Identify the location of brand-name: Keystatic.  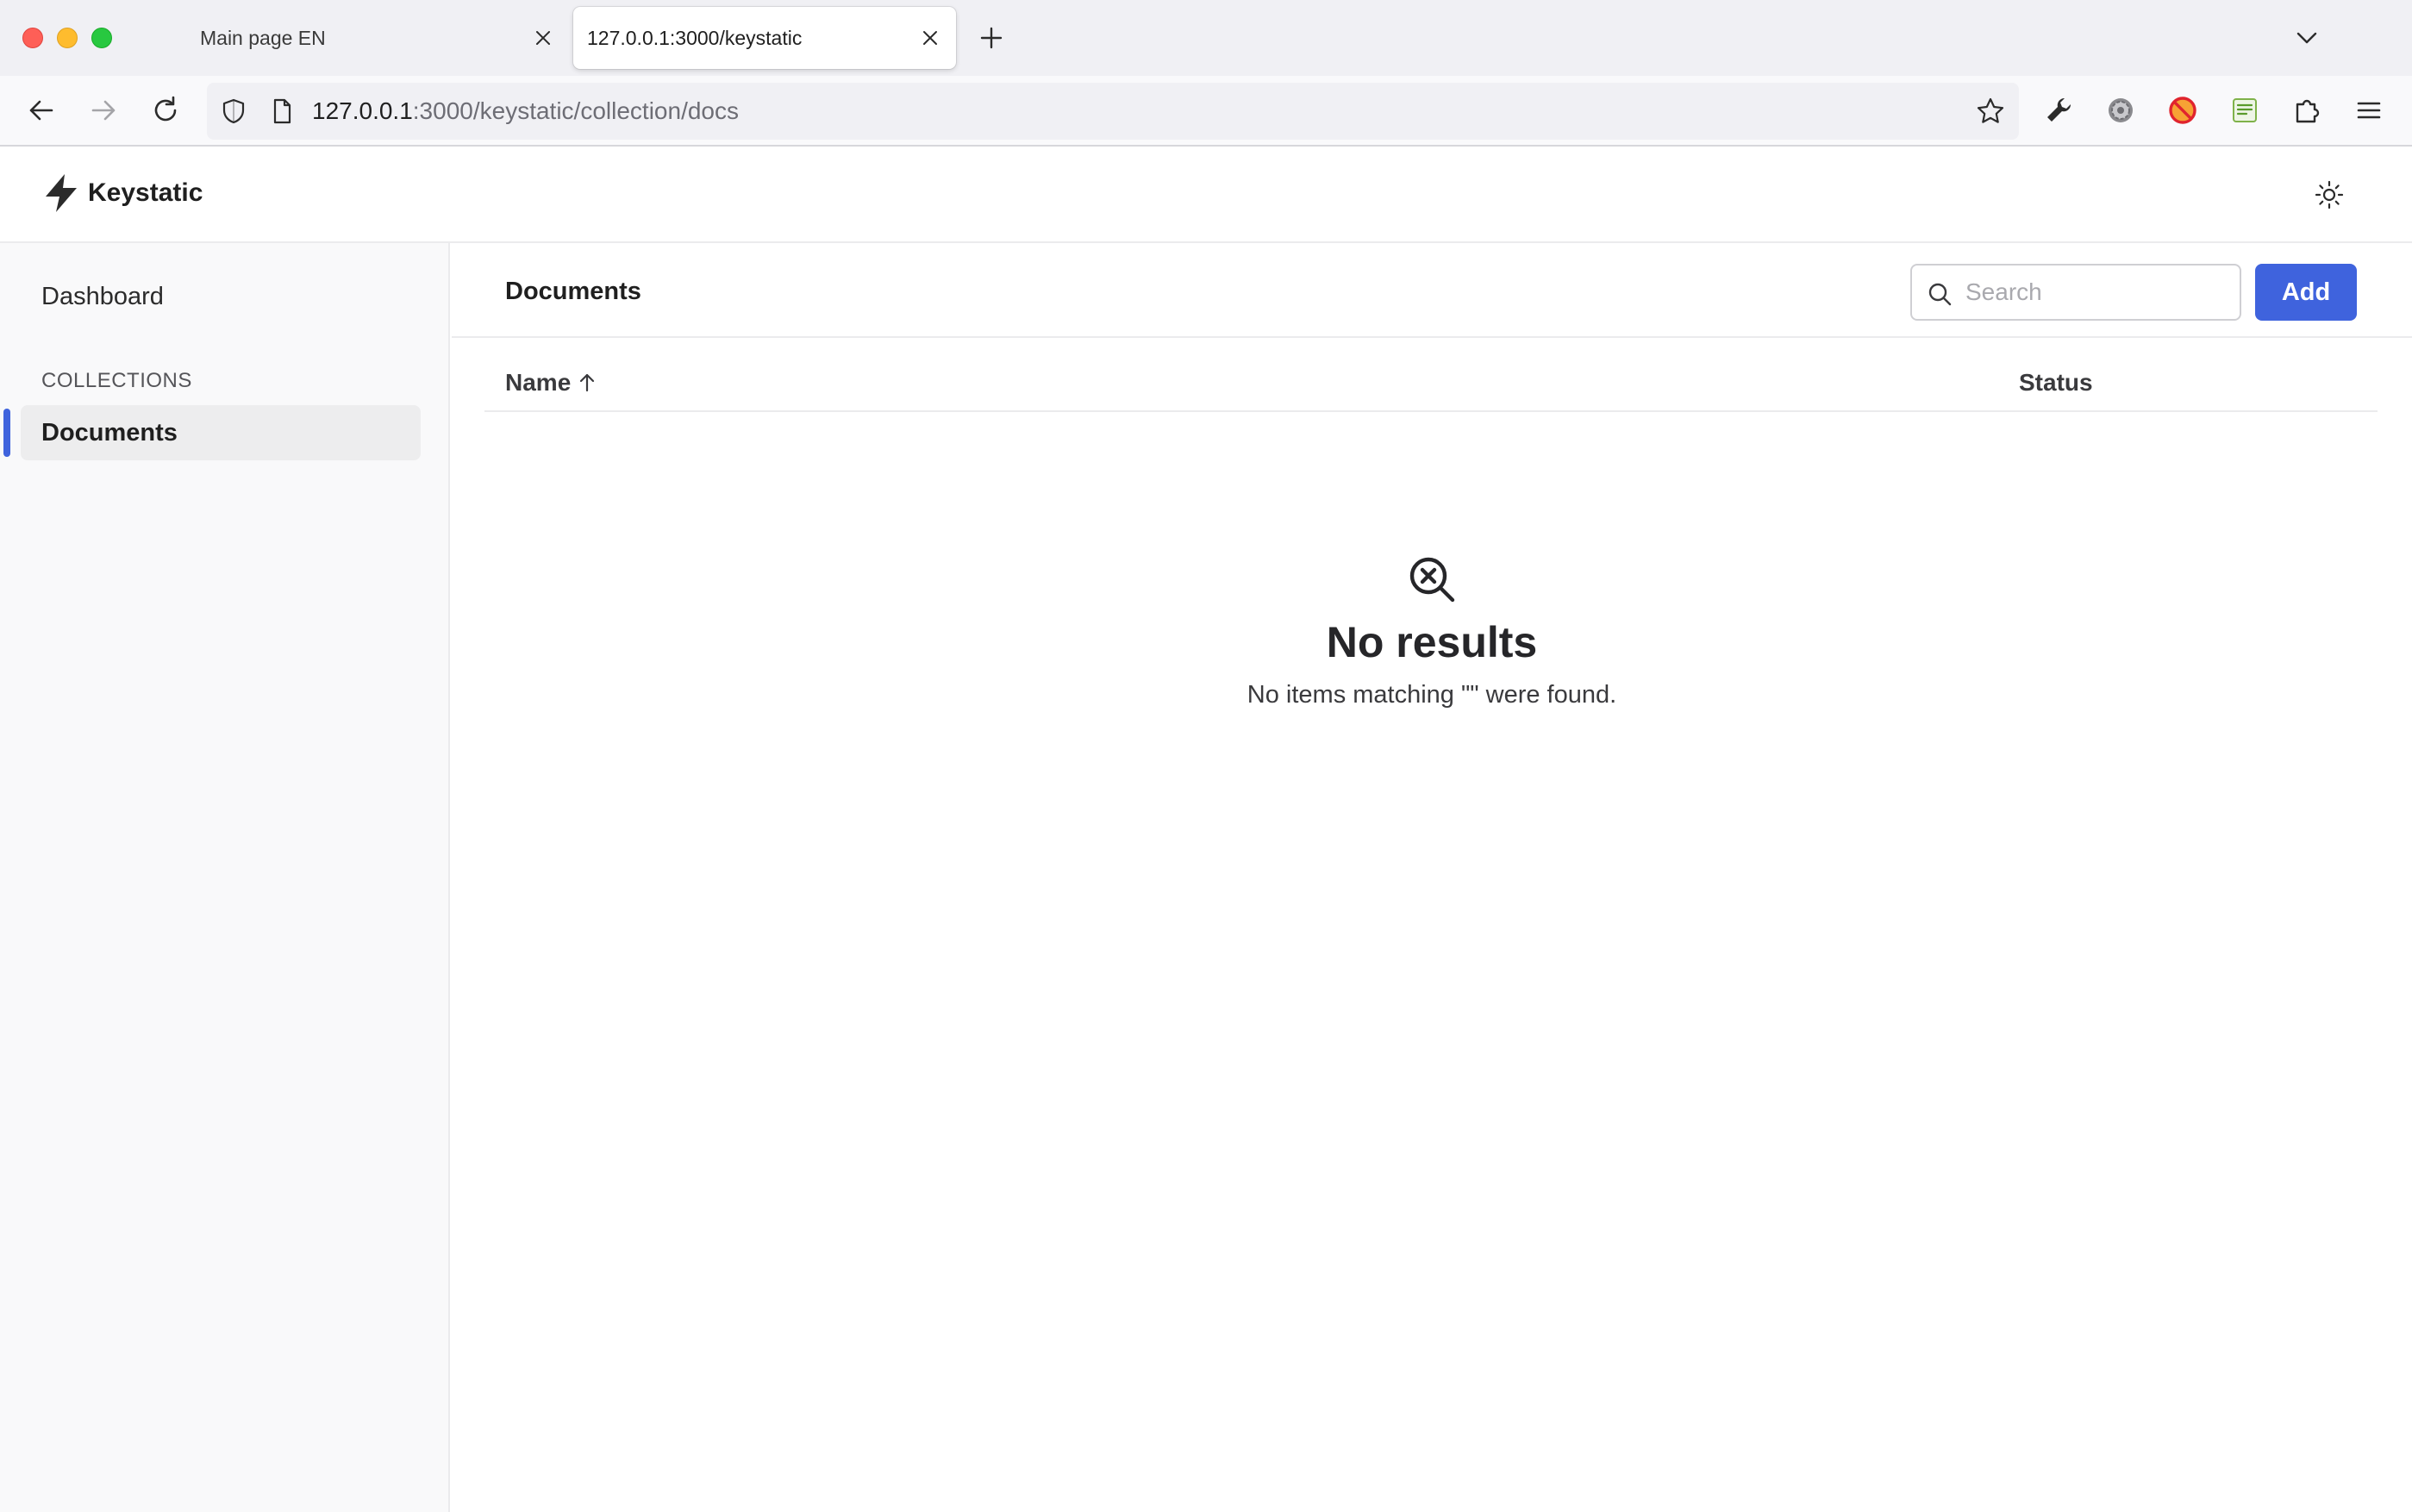
(146, 192).